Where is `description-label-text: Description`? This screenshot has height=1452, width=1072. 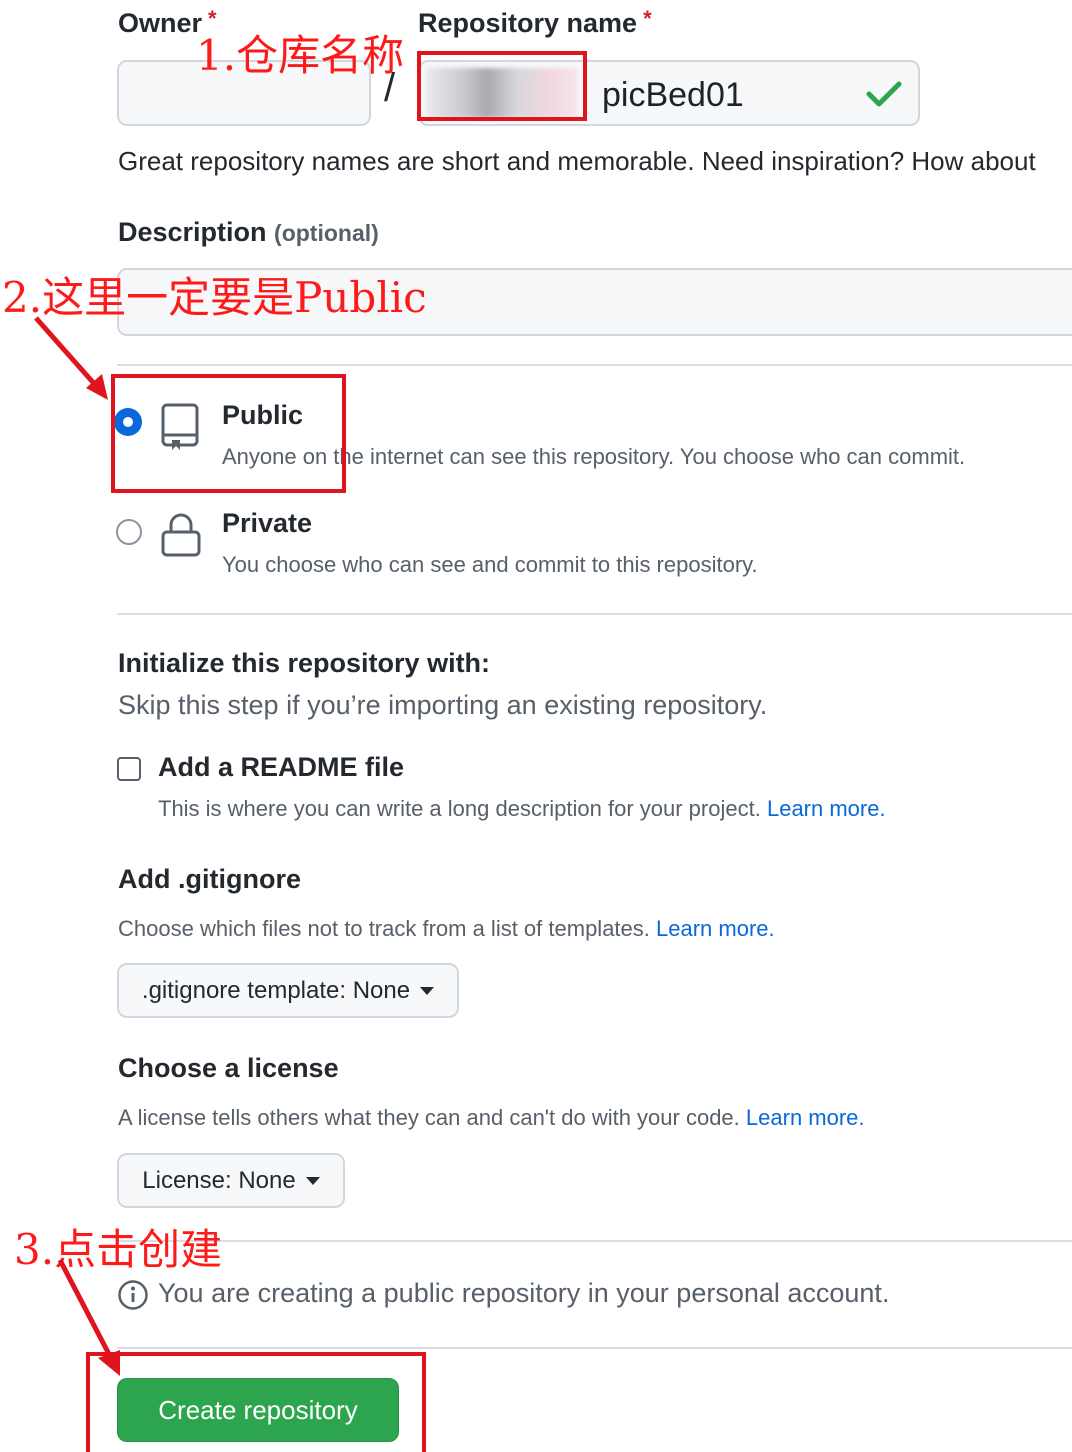 description-label-text: Description is located at coordinates (192, 232).